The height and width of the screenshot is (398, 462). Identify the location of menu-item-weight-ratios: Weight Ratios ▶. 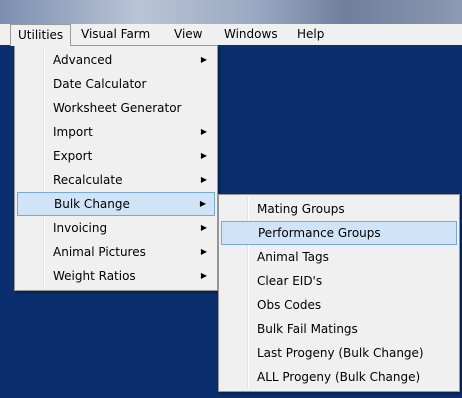
(116, 276).